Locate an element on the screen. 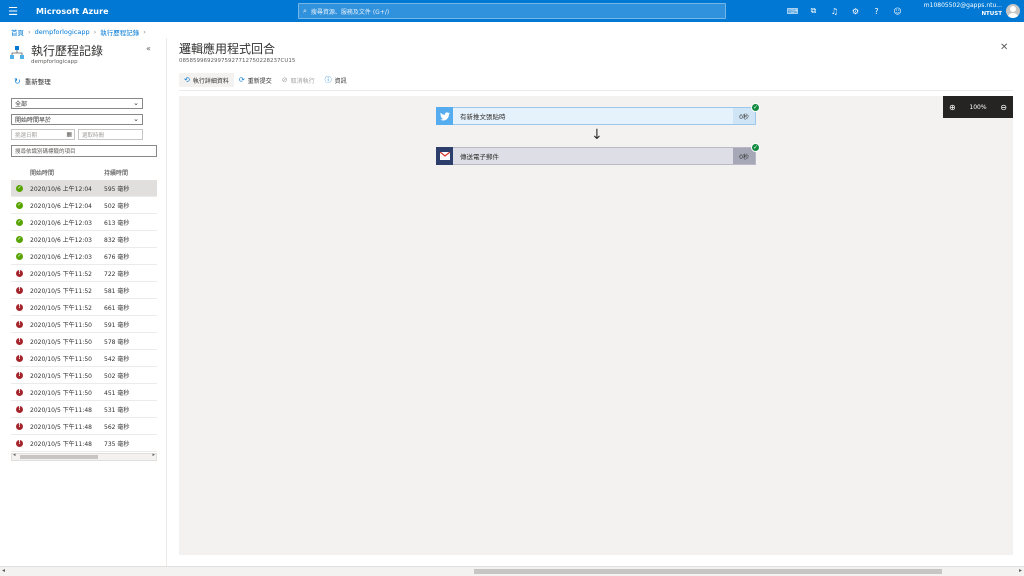 The width and height of the screenshot is (1024, 576). settings-icon: ⚙ is located at coordinates (855, 11).